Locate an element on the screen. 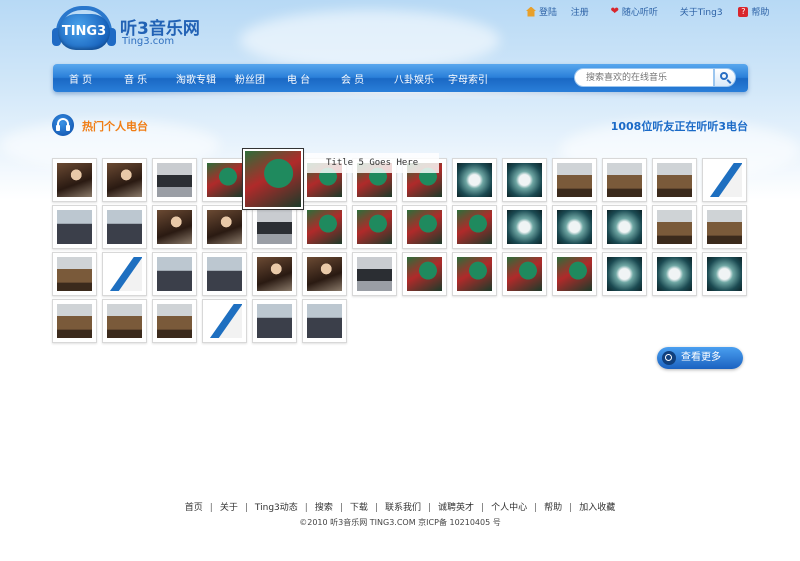 Image resolution: width=800 pixels, height=561 pixels. login-link: 登陆 is located at coordinates (548, 11).